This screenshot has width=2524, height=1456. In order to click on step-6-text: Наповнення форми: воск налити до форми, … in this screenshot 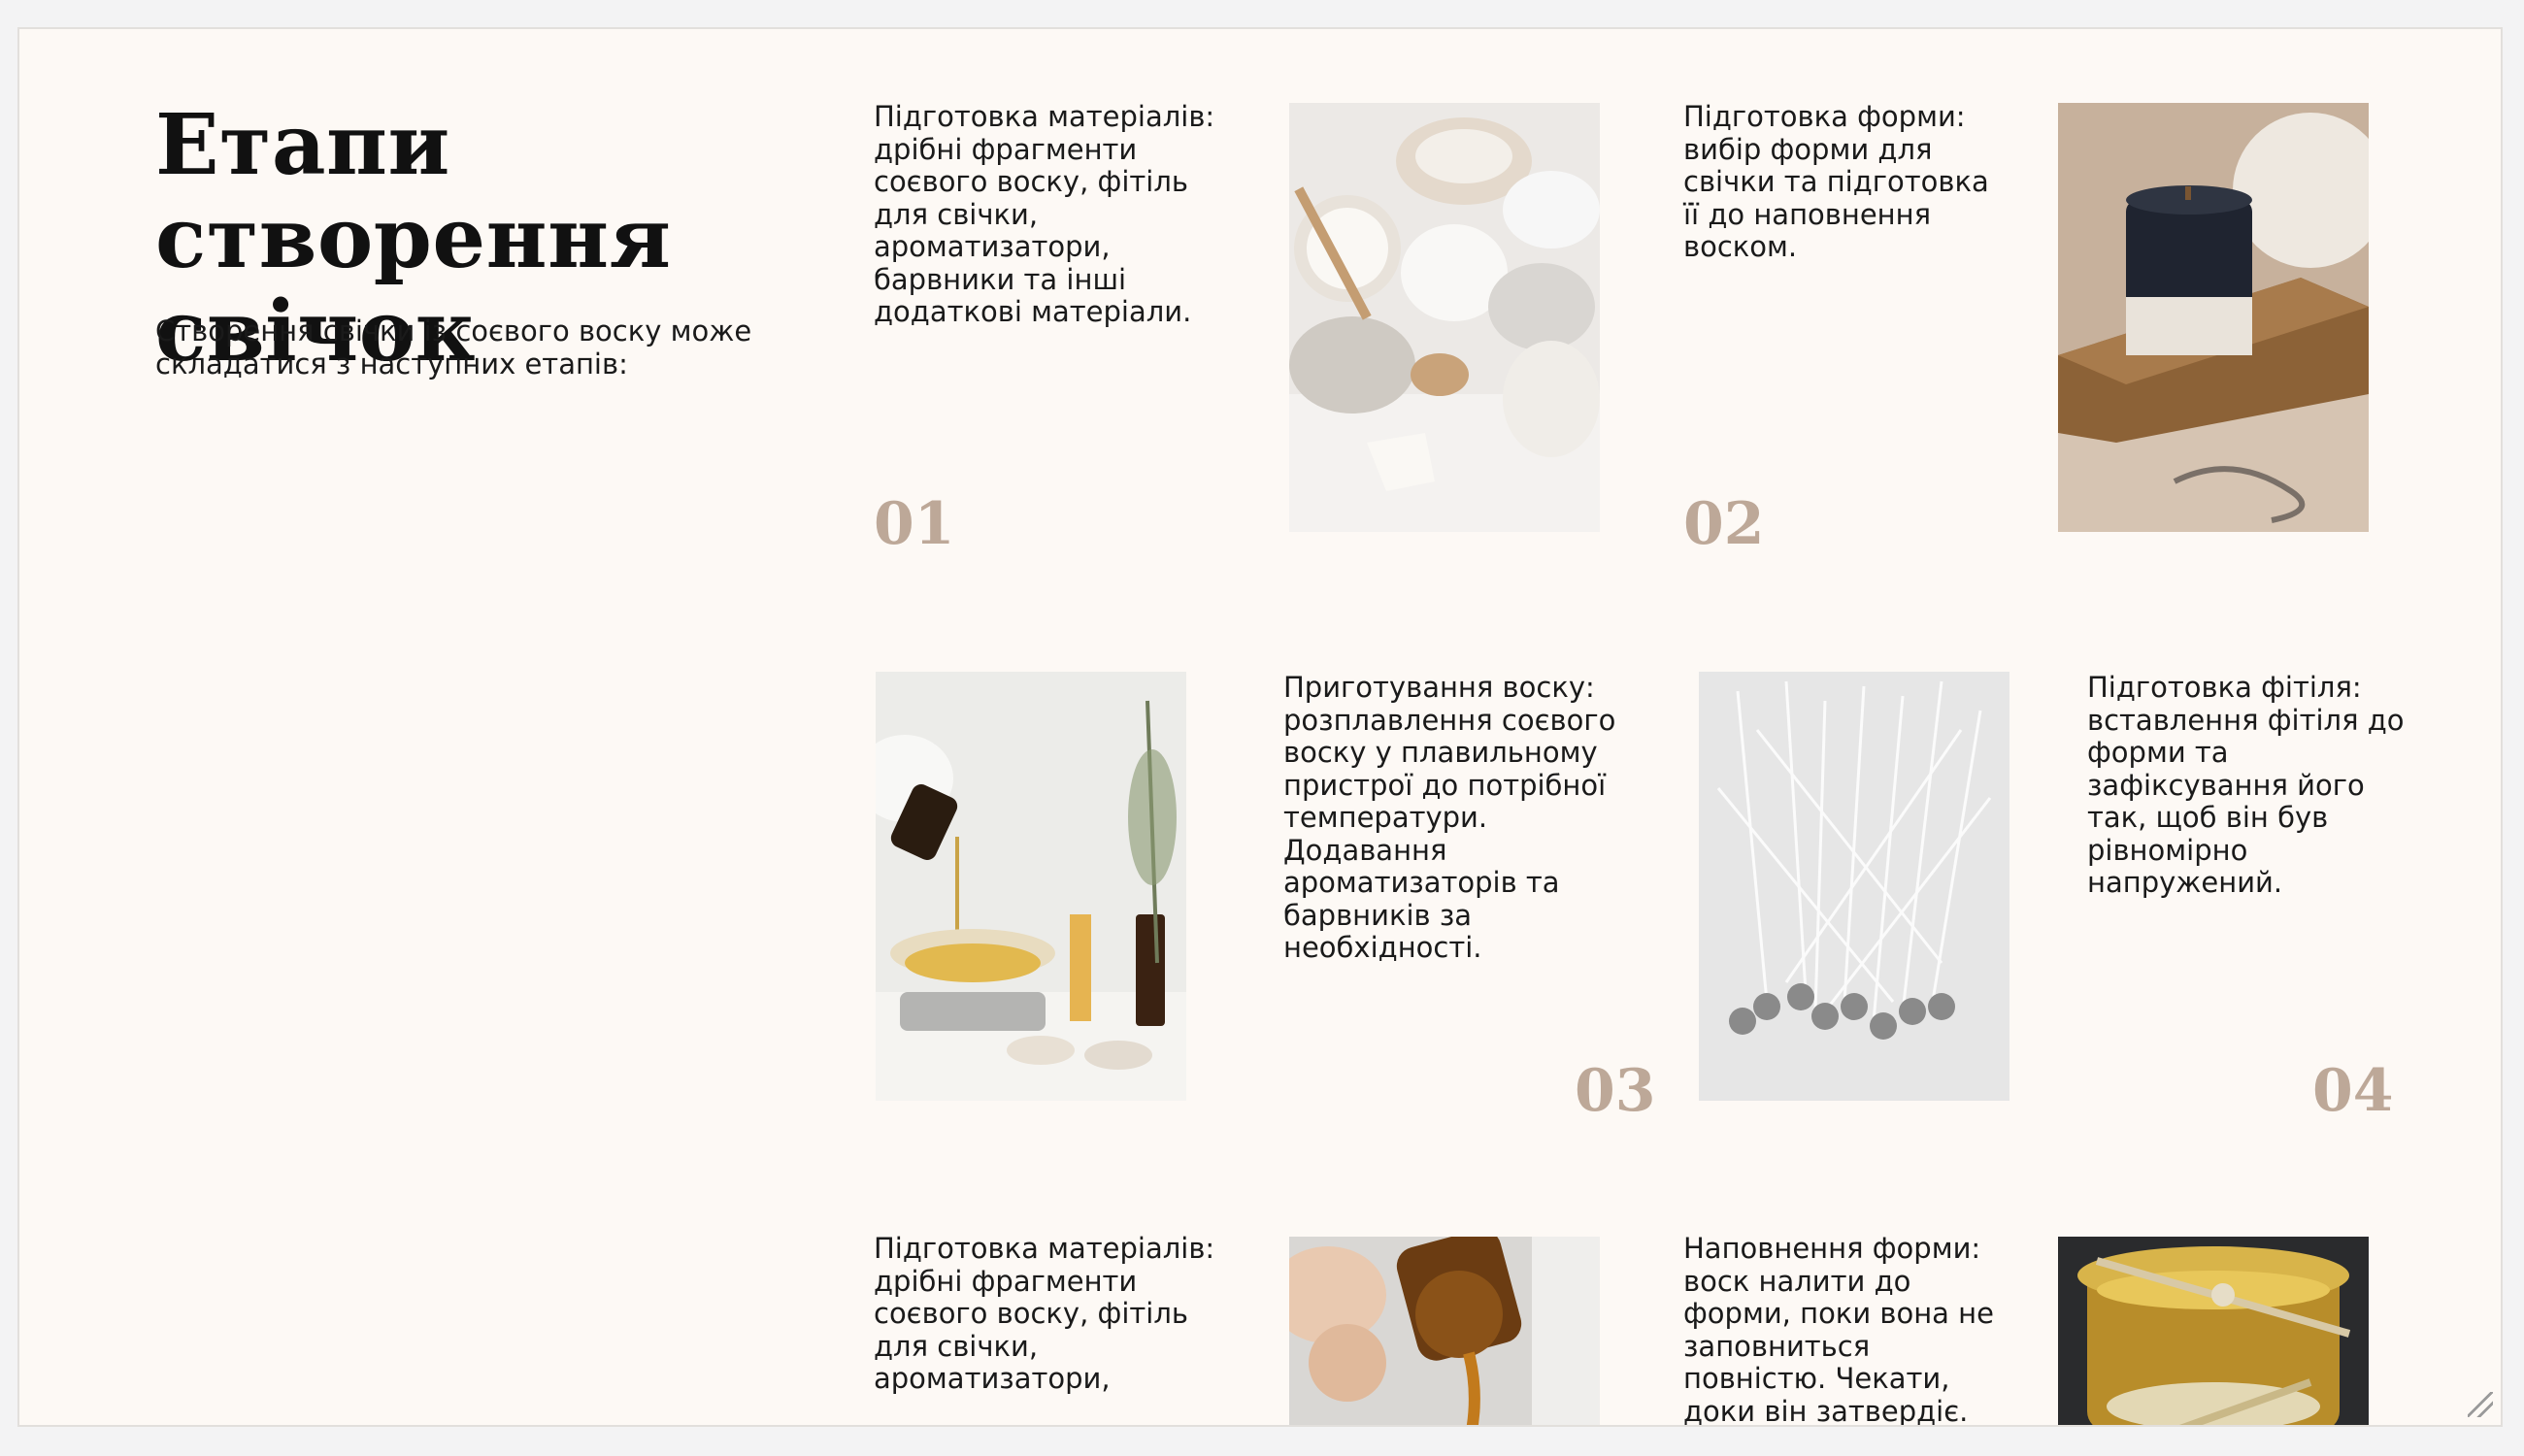, I will do `click(1838, 1329)`.